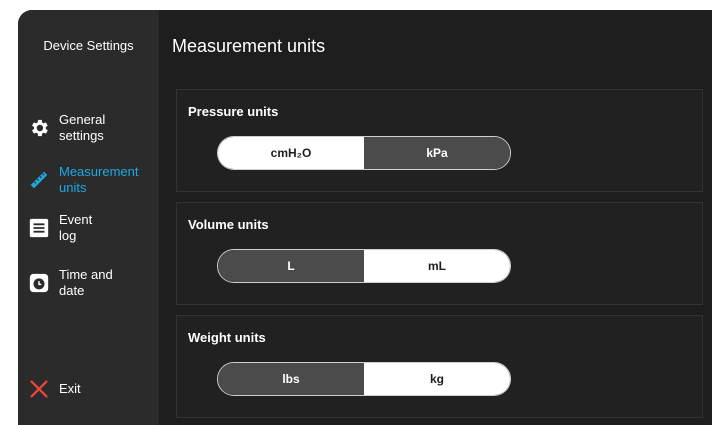 The width and height of the screenshot is (712, 425). I want to click on weight-option-kg: kg, so click(437, 379).